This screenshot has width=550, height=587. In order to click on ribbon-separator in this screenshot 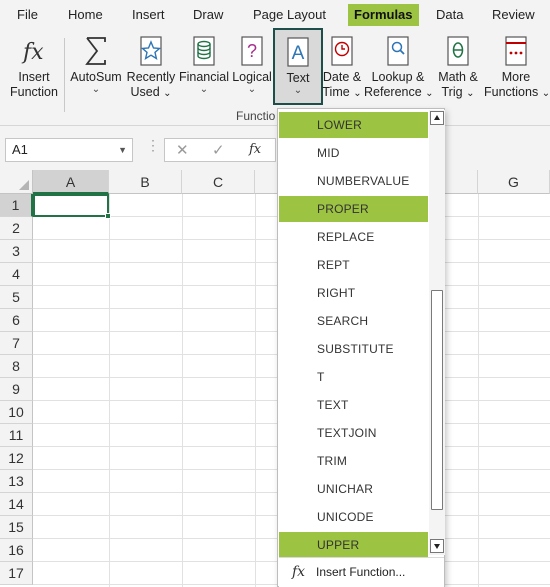, I will do `click(64, 75)`.